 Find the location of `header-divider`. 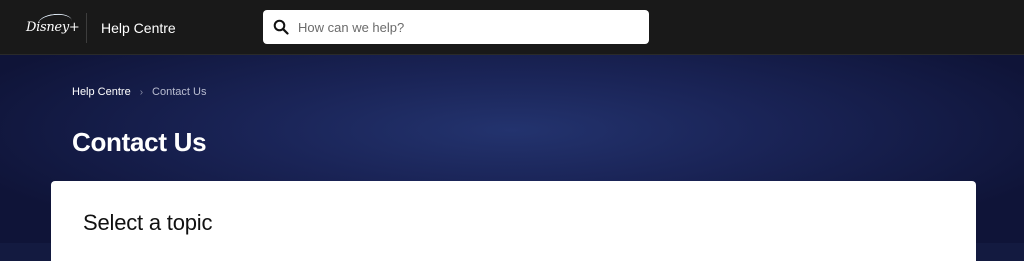

header-divider is located at coordinates (86, 28).